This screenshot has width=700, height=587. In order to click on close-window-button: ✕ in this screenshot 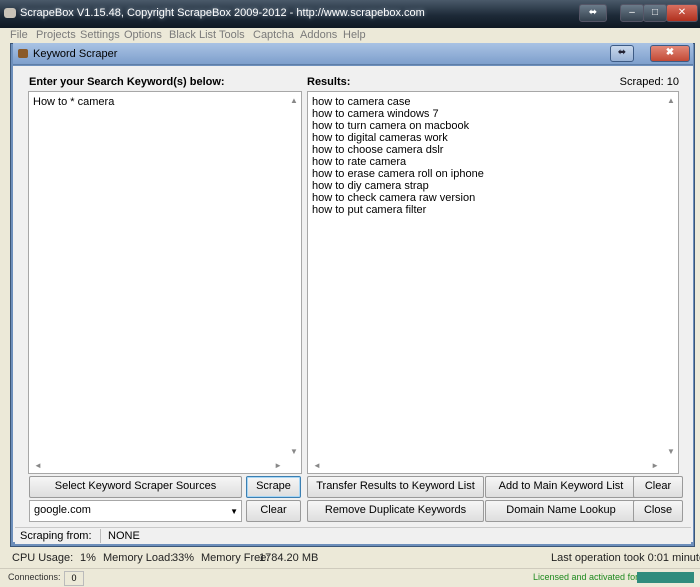, I will do `click(682, 13)`.